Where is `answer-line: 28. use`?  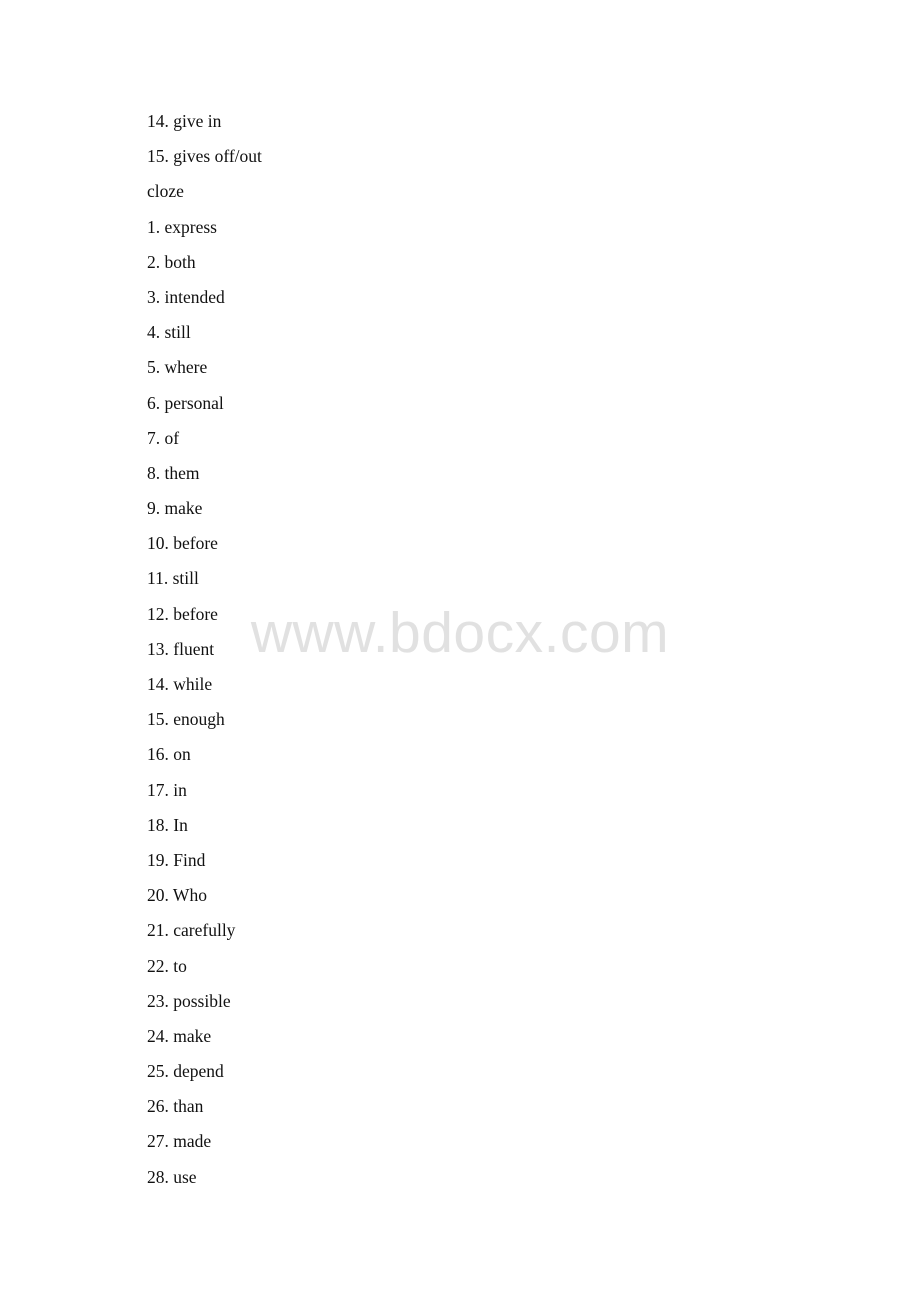
answer-line: 28. use is located at coordinates (172, 1176).